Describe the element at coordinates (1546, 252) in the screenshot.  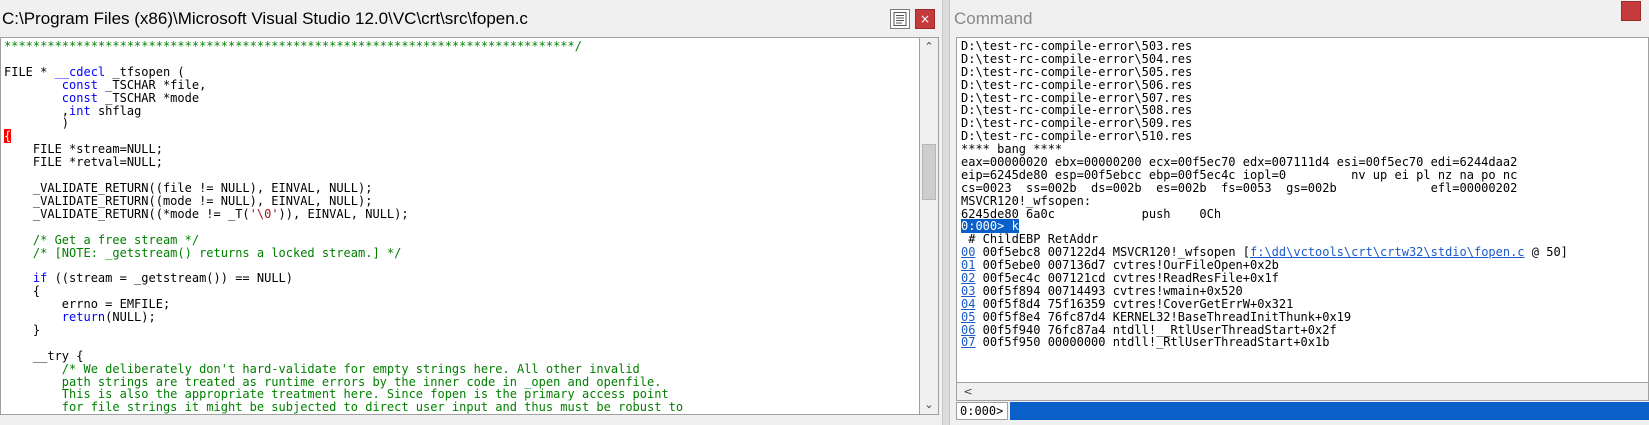
I see `frame-line-info: @ 50]` at that location.